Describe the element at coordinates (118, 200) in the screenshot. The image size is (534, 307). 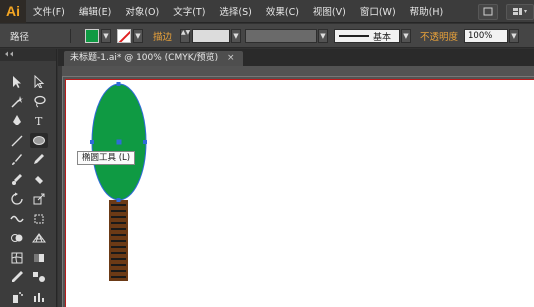
I see `anchor-bottom` at that location.